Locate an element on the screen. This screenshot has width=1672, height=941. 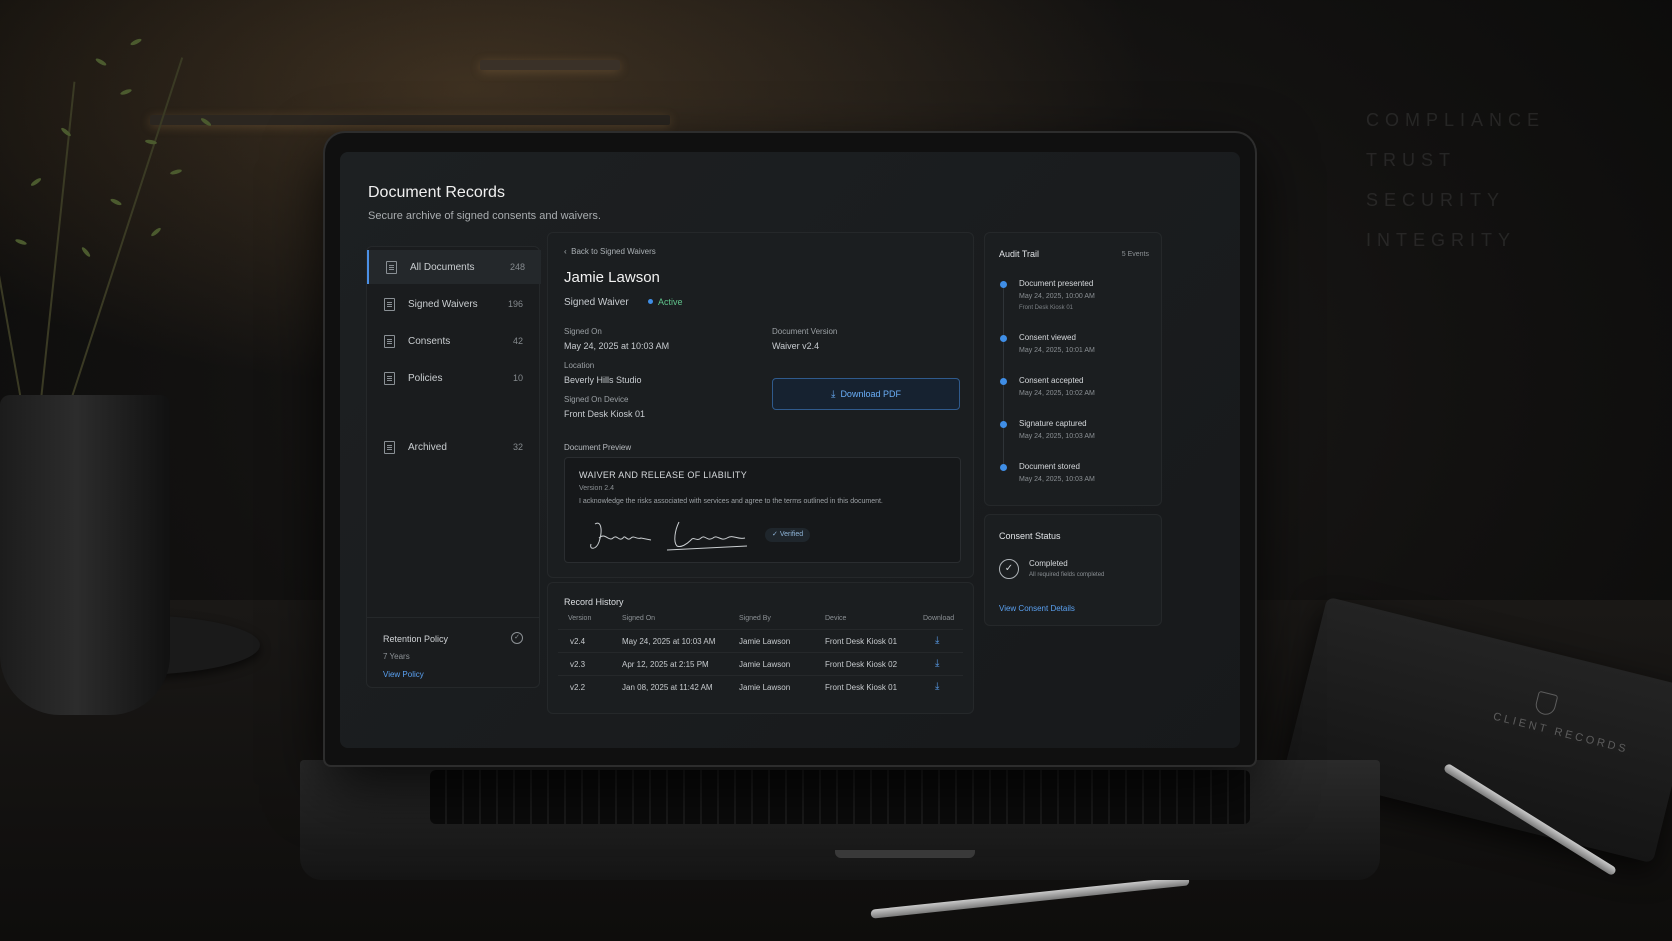
page-title: Document Records is located at coordinates (436, 192).